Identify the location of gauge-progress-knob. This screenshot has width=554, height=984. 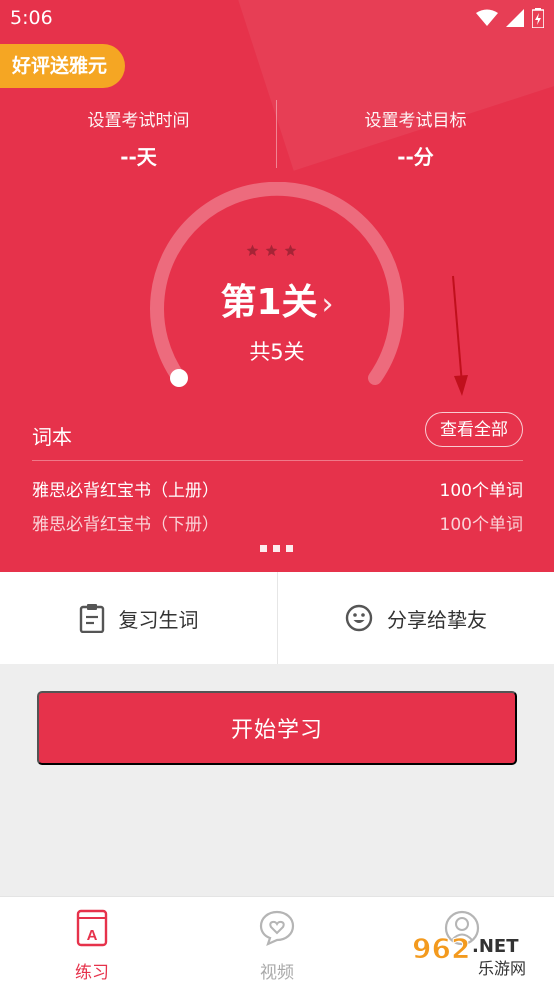
(179, 378).